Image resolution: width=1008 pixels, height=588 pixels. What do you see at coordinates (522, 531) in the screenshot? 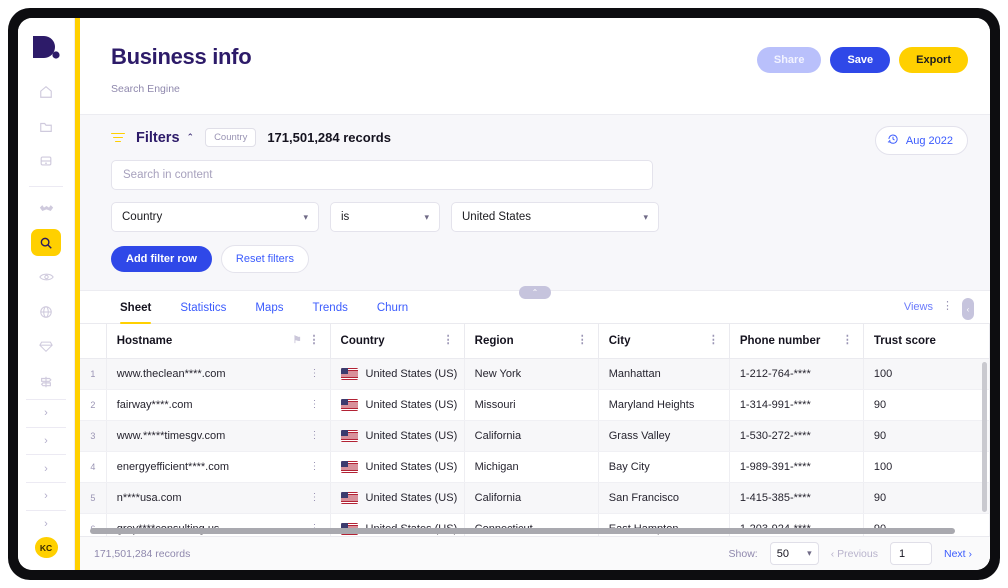
I see `table-horizontal-scrollbar` at bounding box center [522, 531].